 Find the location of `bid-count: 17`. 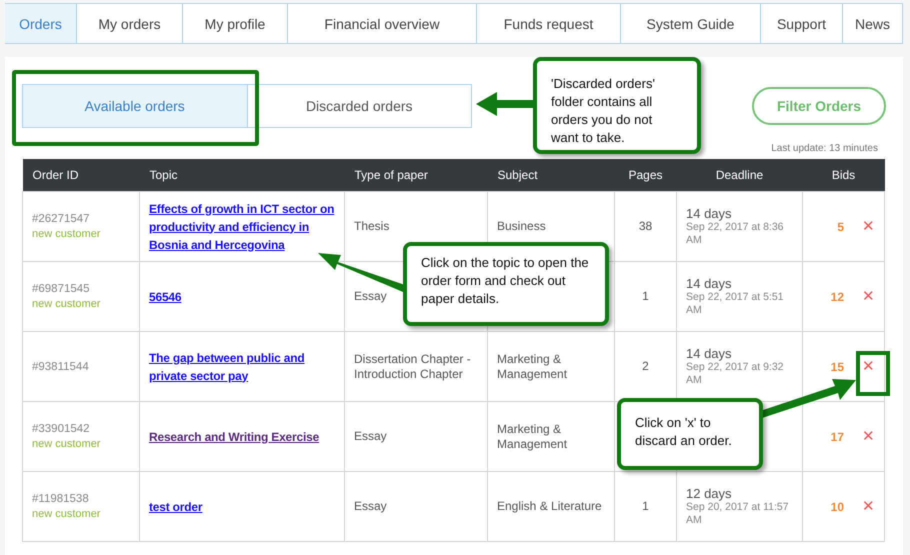

bid-count: 17 is located at coordinates (837, 437).